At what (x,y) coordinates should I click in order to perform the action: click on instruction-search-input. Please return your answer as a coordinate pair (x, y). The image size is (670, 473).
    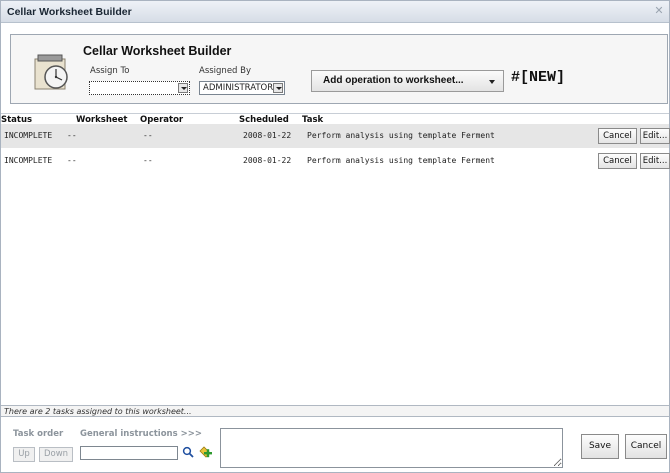
    Looking at the image, I should click on (129, 453).